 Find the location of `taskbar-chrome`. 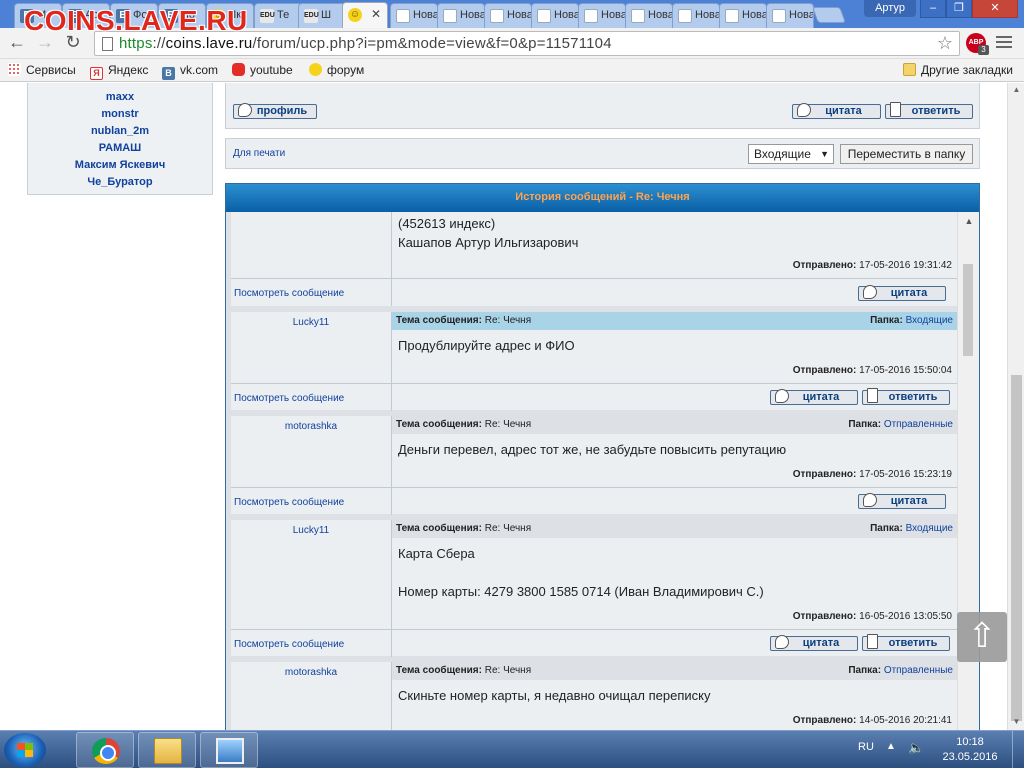

taskbar-chrome is located at coordinates (105, 750).